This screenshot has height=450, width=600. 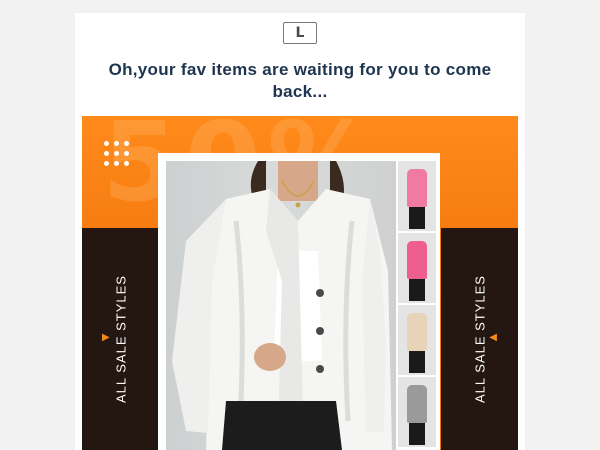 I want to click on decorative-dots-icon, so click(x=117, y=154).